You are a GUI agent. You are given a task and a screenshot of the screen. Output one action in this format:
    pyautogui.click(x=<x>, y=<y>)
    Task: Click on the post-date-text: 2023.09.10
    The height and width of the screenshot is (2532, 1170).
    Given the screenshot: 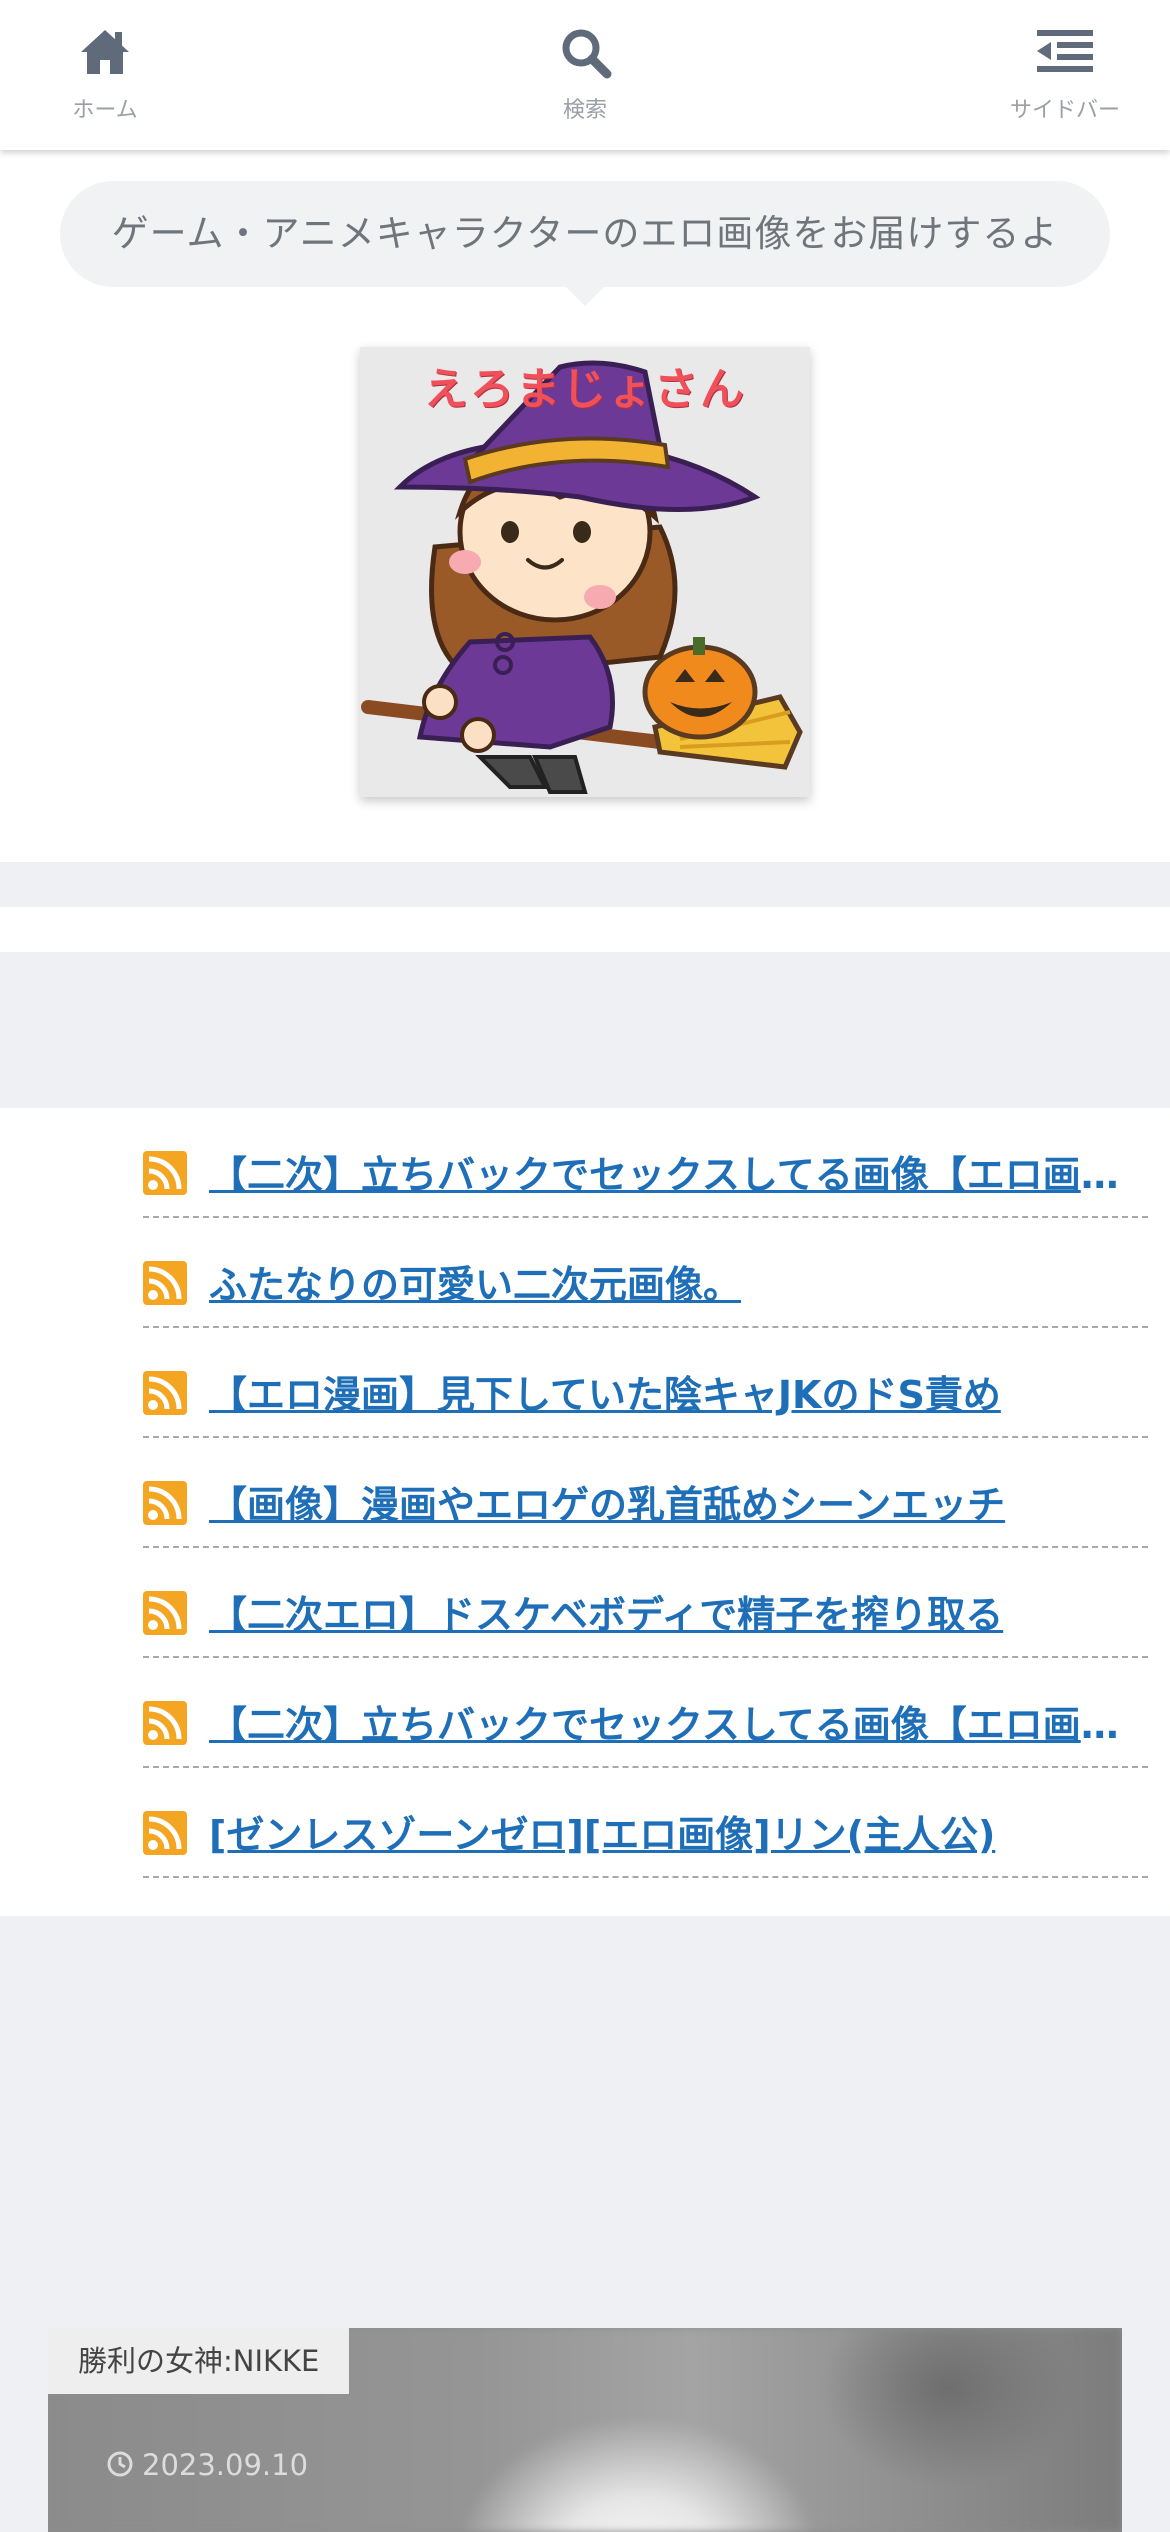 What is the action you would take?
    pyautogui.click(x=225, y=2465)
    